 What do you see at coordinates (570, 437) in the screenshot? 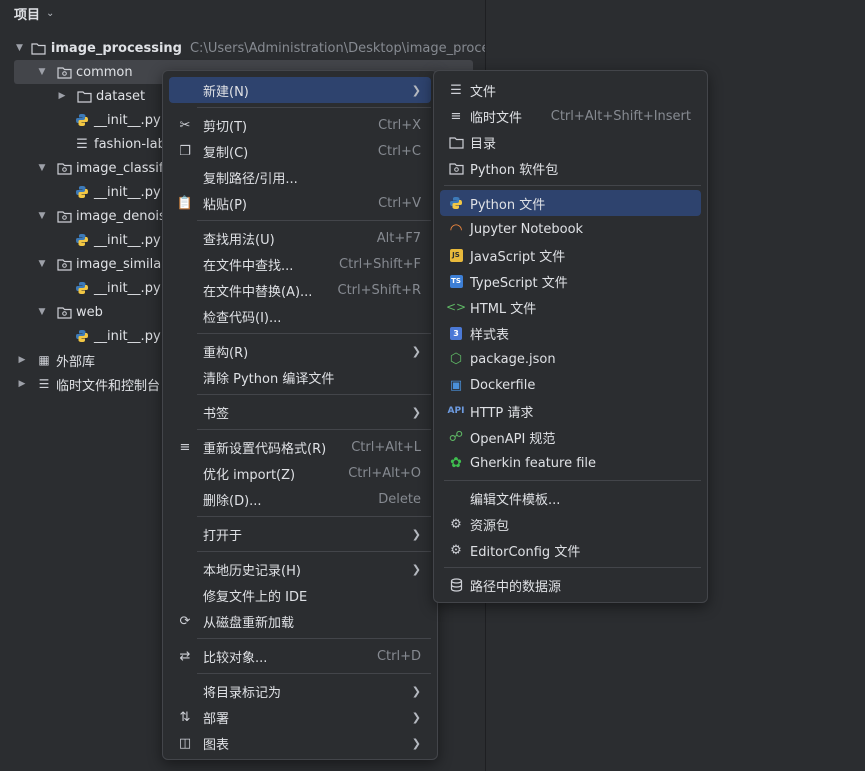
I see `menu-item-new-openapi: ☍ OpenAPI 规范` at bounding box center [570, 437].